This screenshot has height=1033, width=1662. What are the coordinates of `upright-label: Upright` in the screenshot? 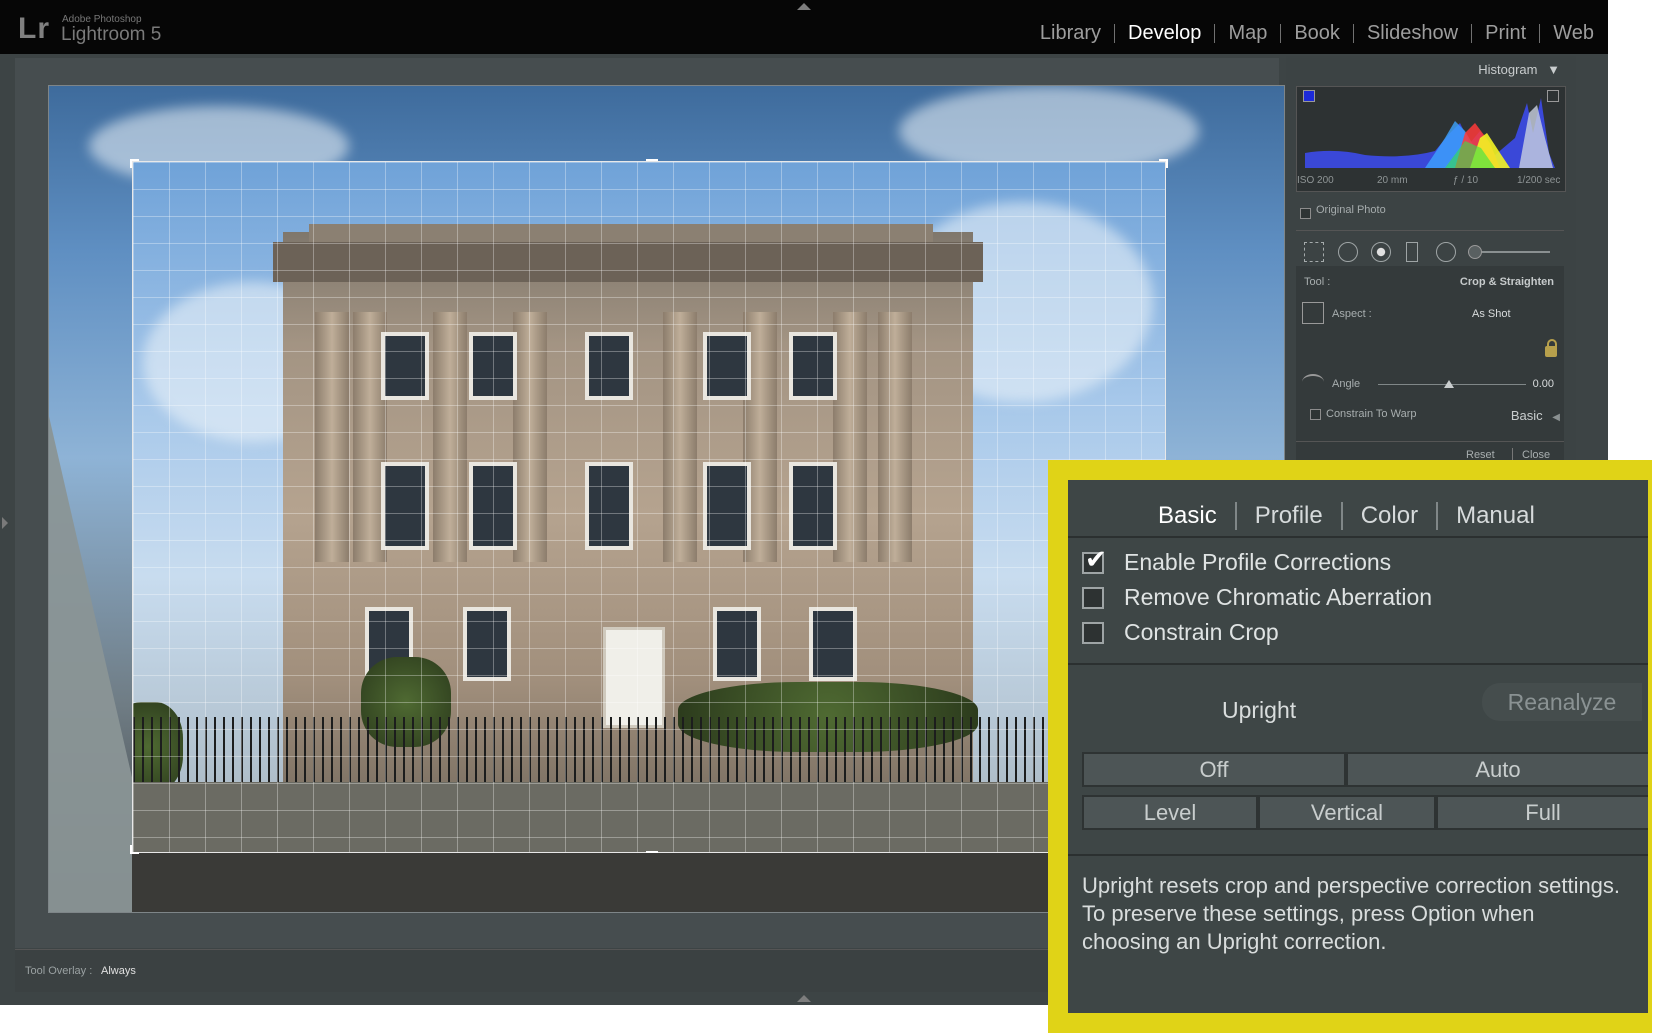 It's located at (1259, 710).